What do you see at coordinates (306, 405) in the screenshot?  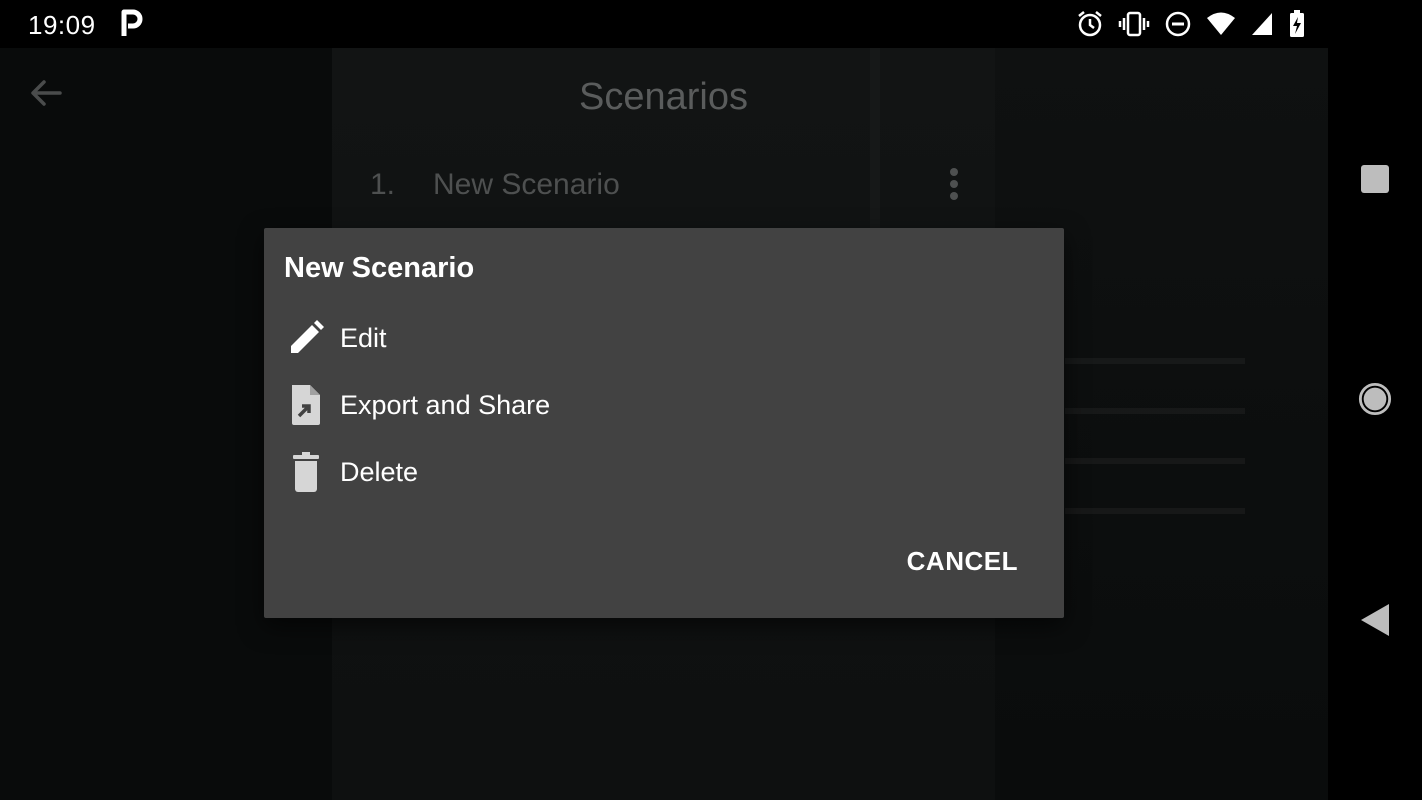 I see `file-export-icon` at bounding box center [306, 405].